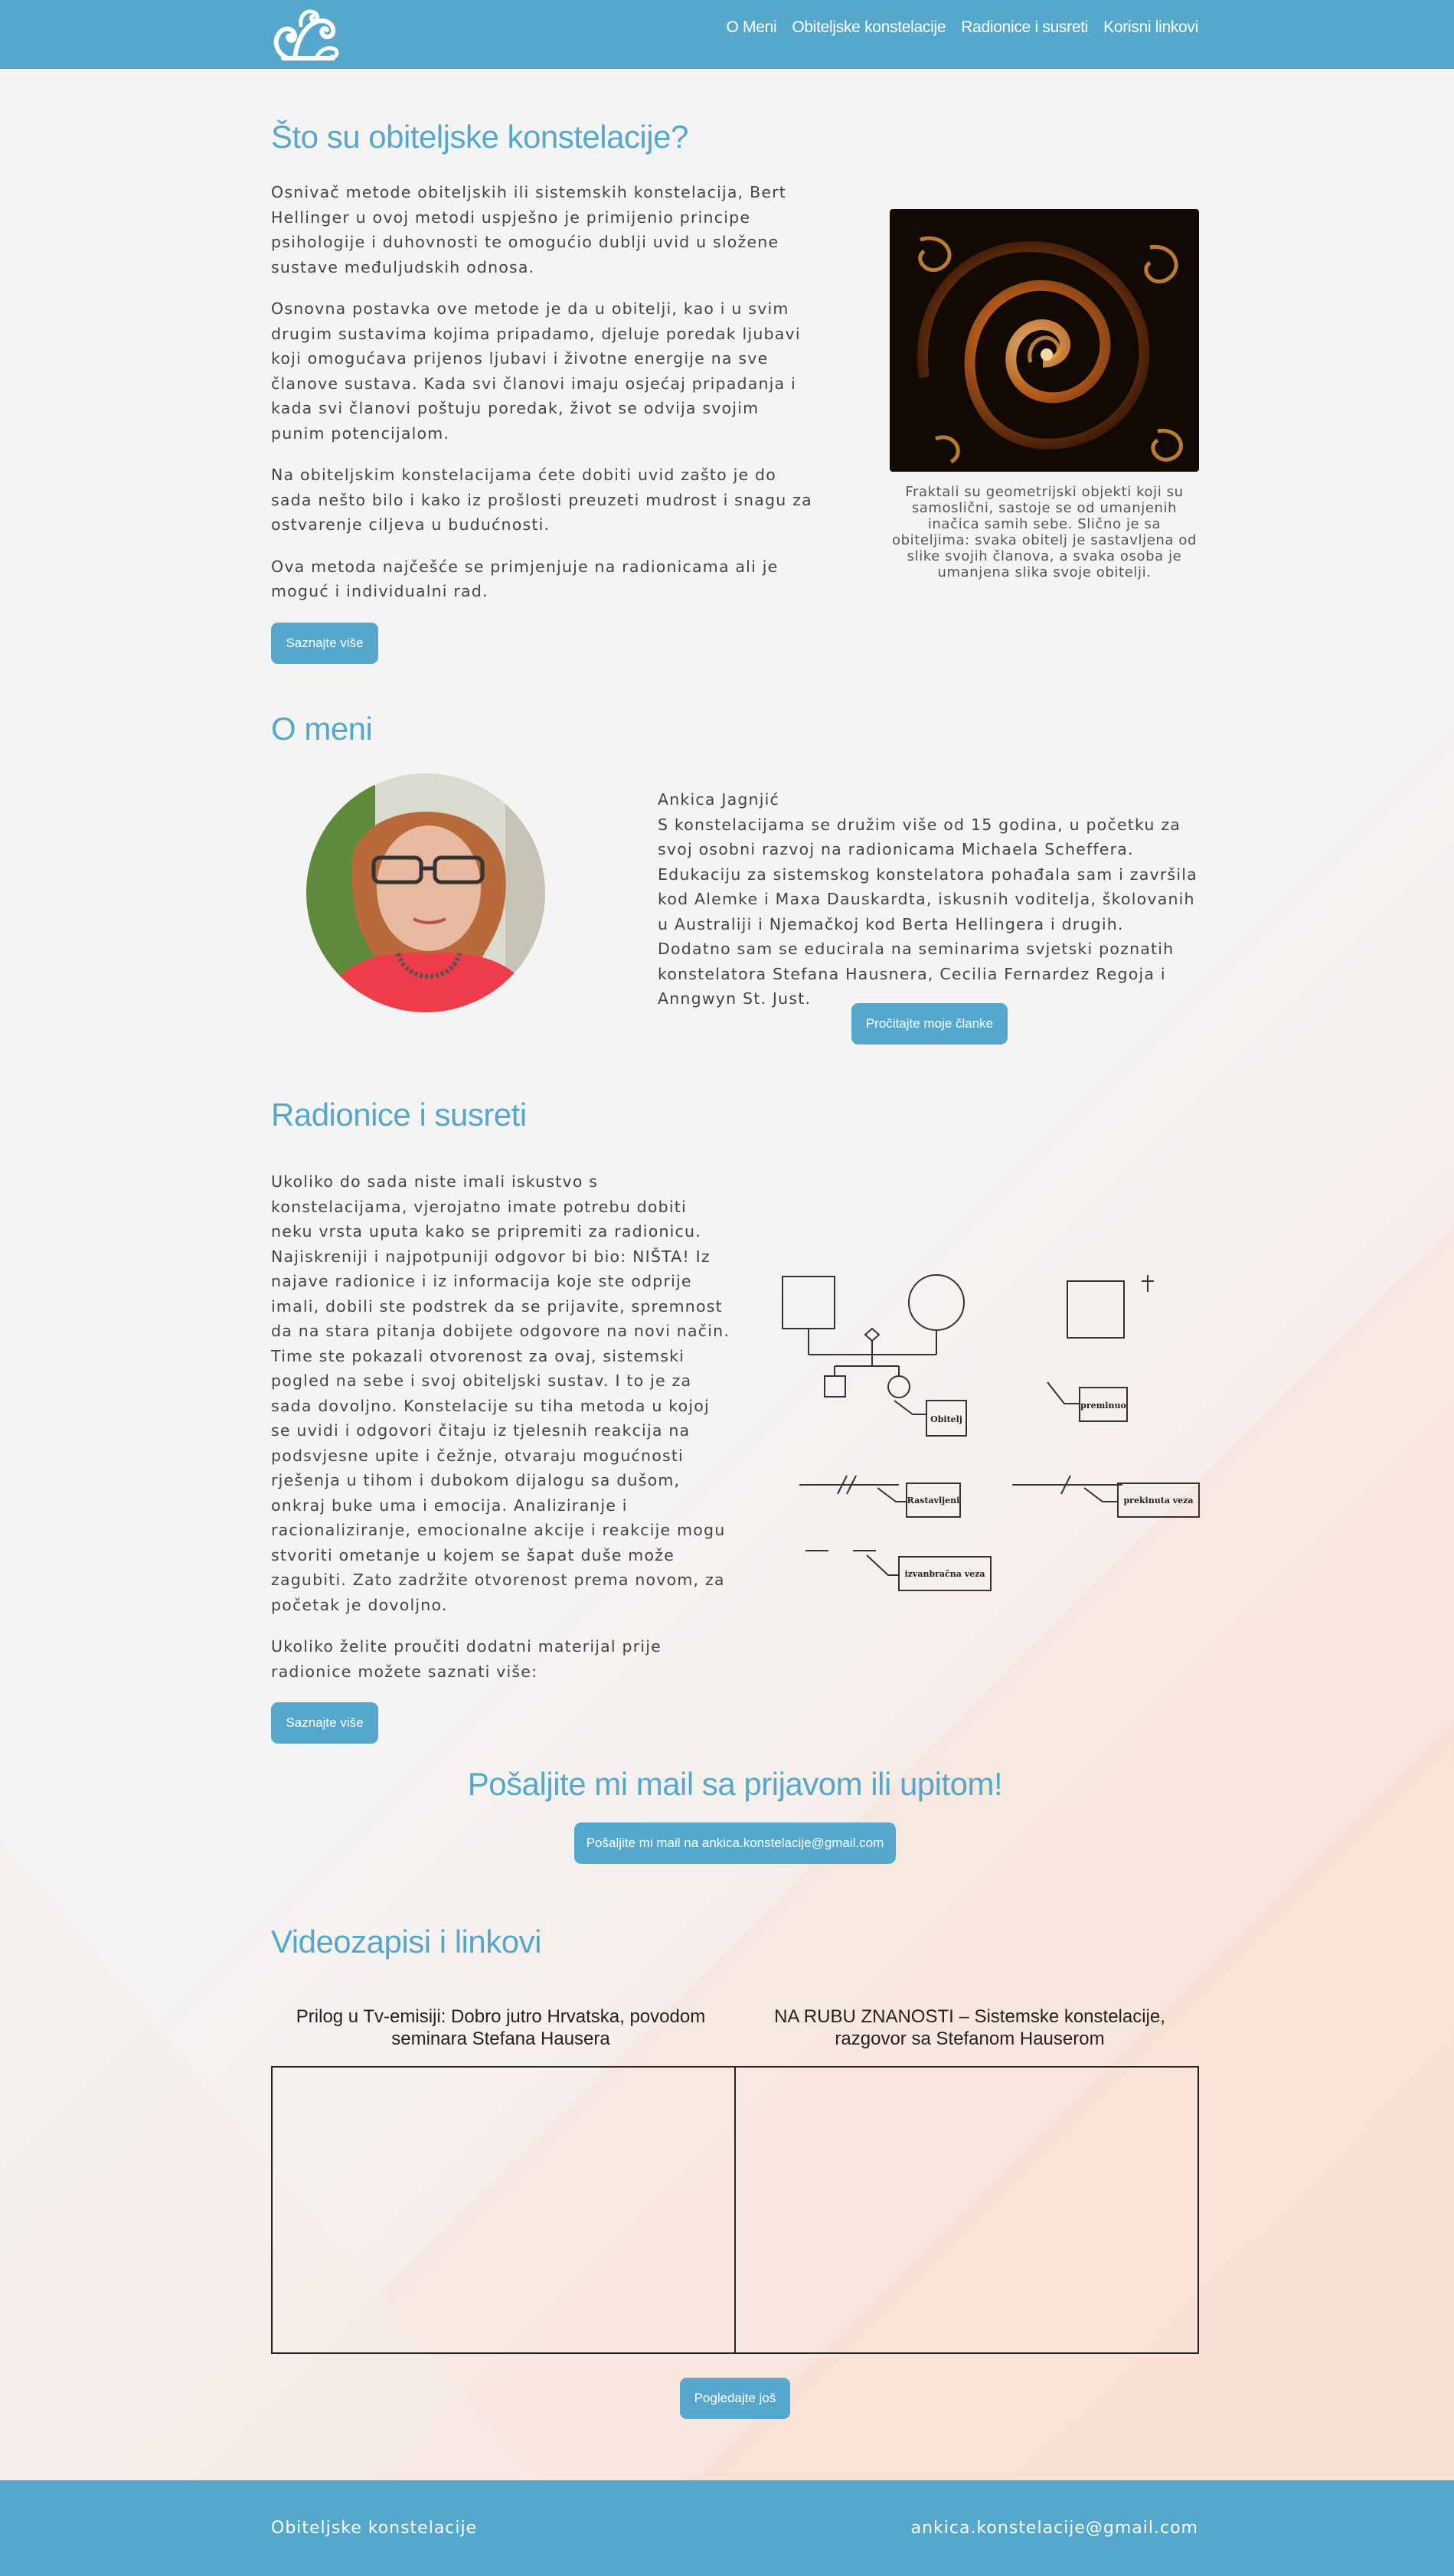  What do you see at coordinates (946, 1419) in the screenshot?
I see `genogram-label-obitelj: Obitelj` at bounding box center [946, 1419].